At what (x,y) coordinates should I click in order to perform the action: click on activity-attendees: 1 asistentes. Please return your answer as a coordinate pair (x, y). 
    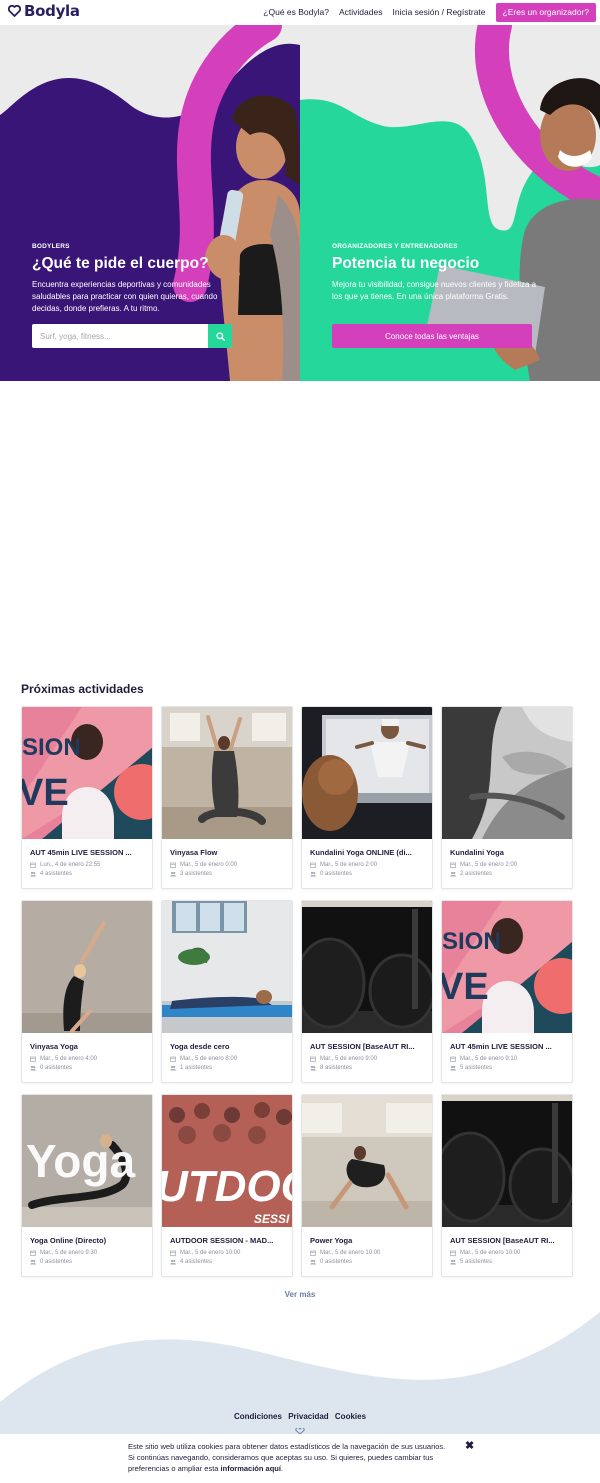
    Looking at the image, I should click on (196, 1068).